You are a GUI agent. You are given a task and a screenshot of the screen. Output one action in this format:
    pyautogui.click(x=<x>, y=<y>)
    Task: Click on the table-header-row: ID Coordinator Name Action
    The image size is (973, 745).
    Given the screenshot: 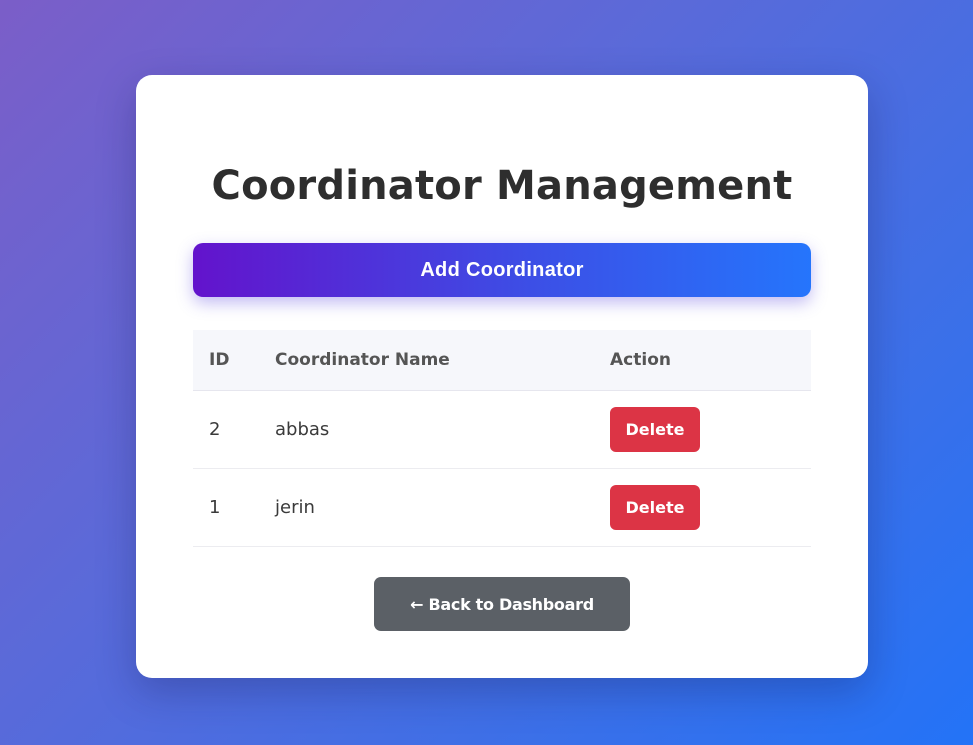 What is the action you would take?
    pyautogui.click(x=502, y=360)
    